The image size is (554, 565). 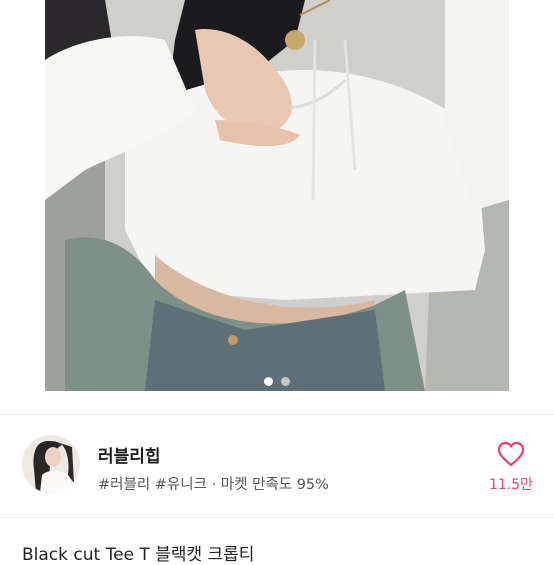 What do you see at coordinates (511, 454) in the screenshot?
I see `heart-outline-icon` at bounding box center [511, 454].